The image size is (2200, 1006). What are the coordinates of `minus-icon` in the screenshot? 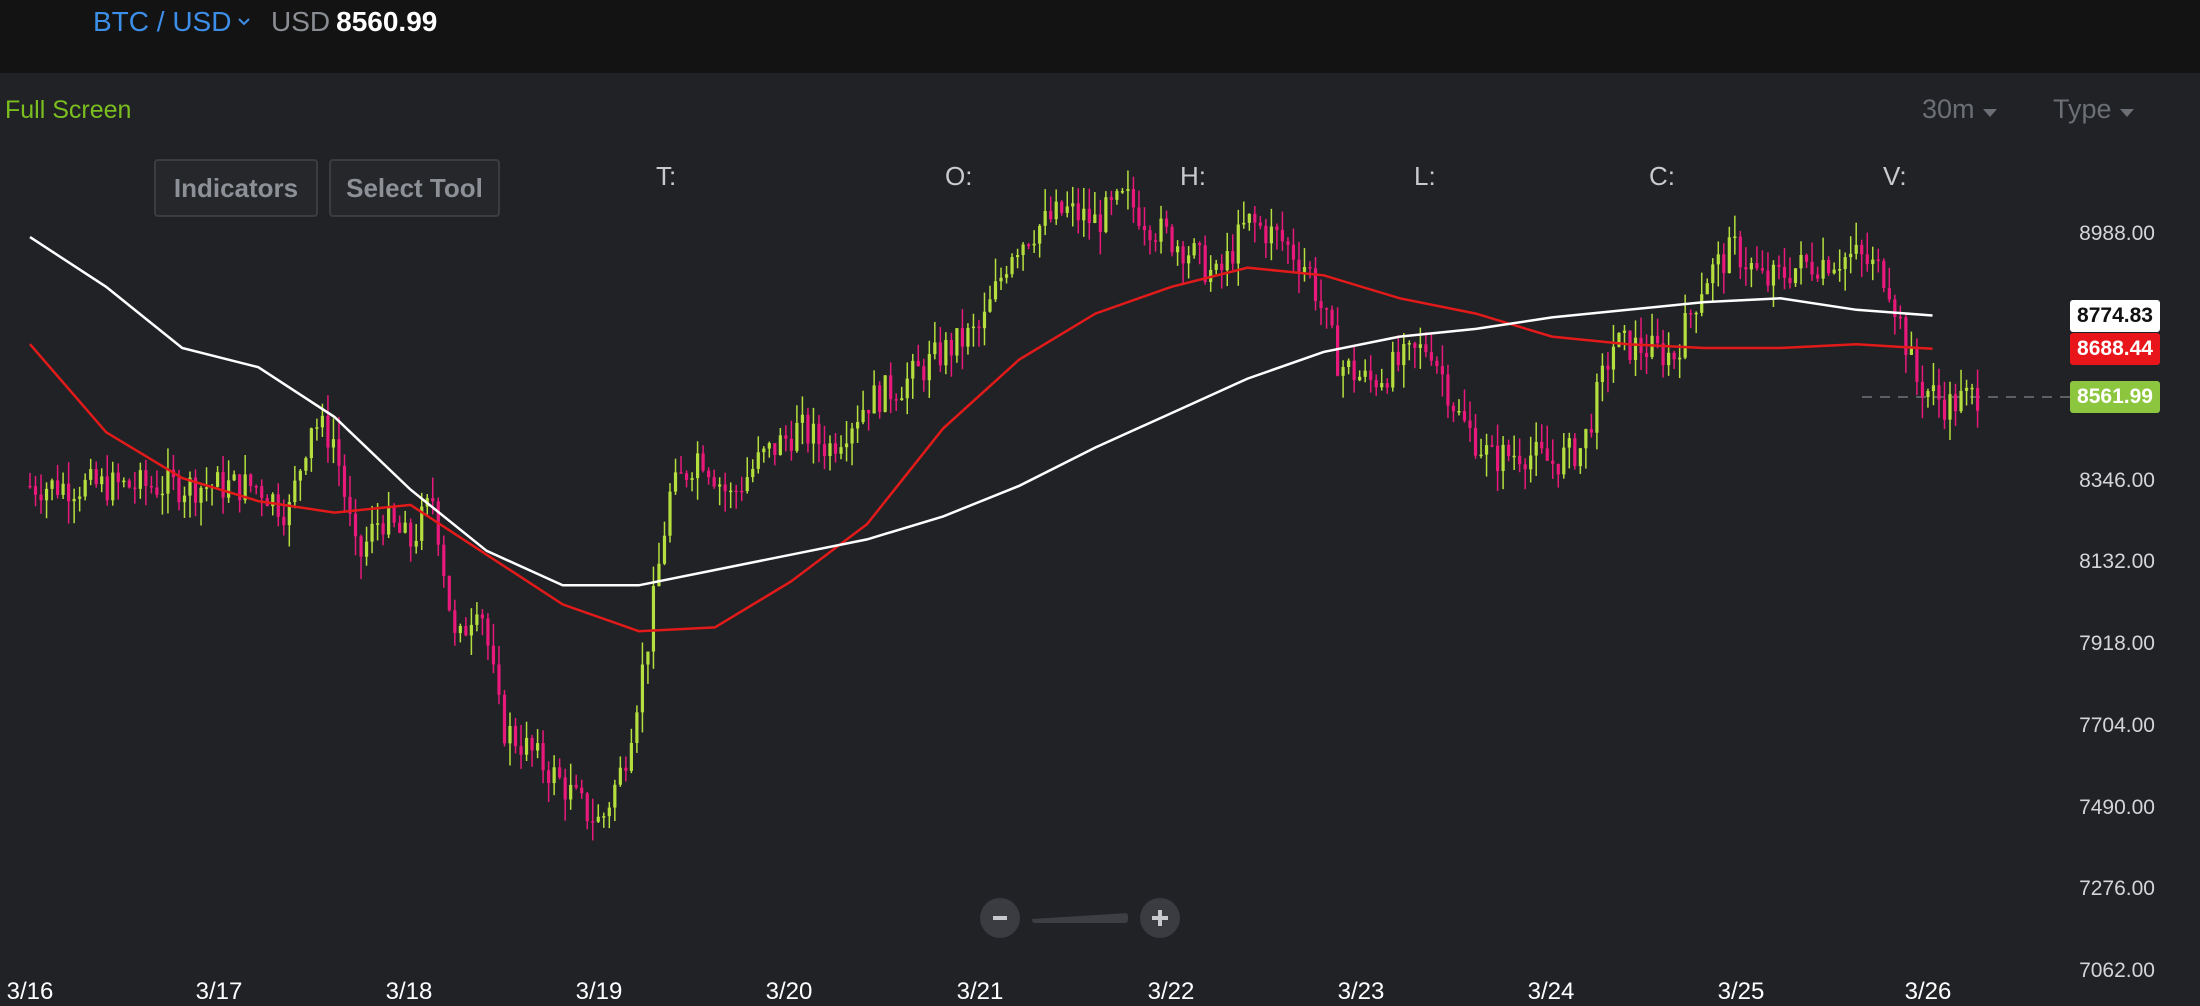 It's located at (1000, 918).